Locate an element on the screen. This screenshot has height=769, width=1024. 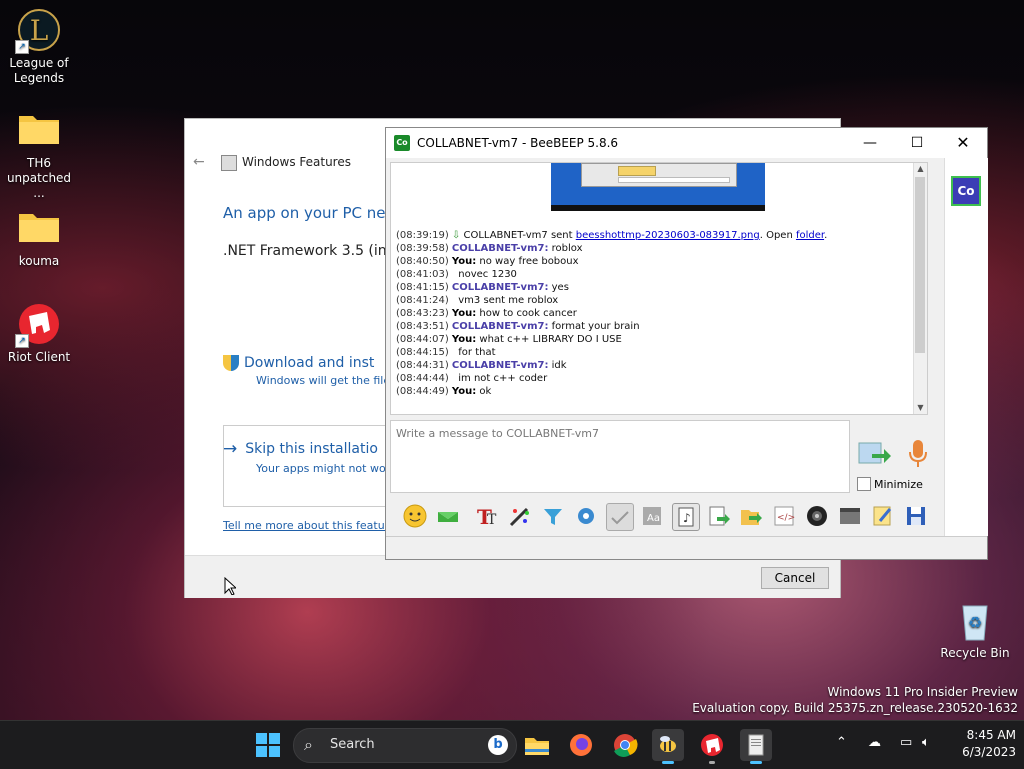
notepad-icon is located at coordinates (756, 746).